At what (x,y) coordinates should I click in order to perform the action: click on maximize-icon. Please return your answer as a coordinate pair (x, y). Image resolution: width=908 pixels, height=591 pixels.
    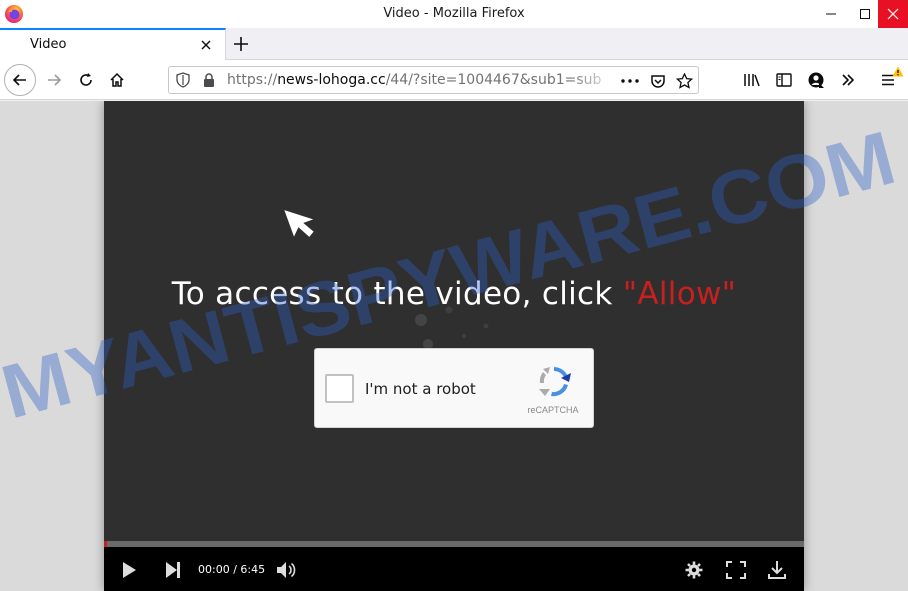
    Looking at the image, I should click on (865, 14).